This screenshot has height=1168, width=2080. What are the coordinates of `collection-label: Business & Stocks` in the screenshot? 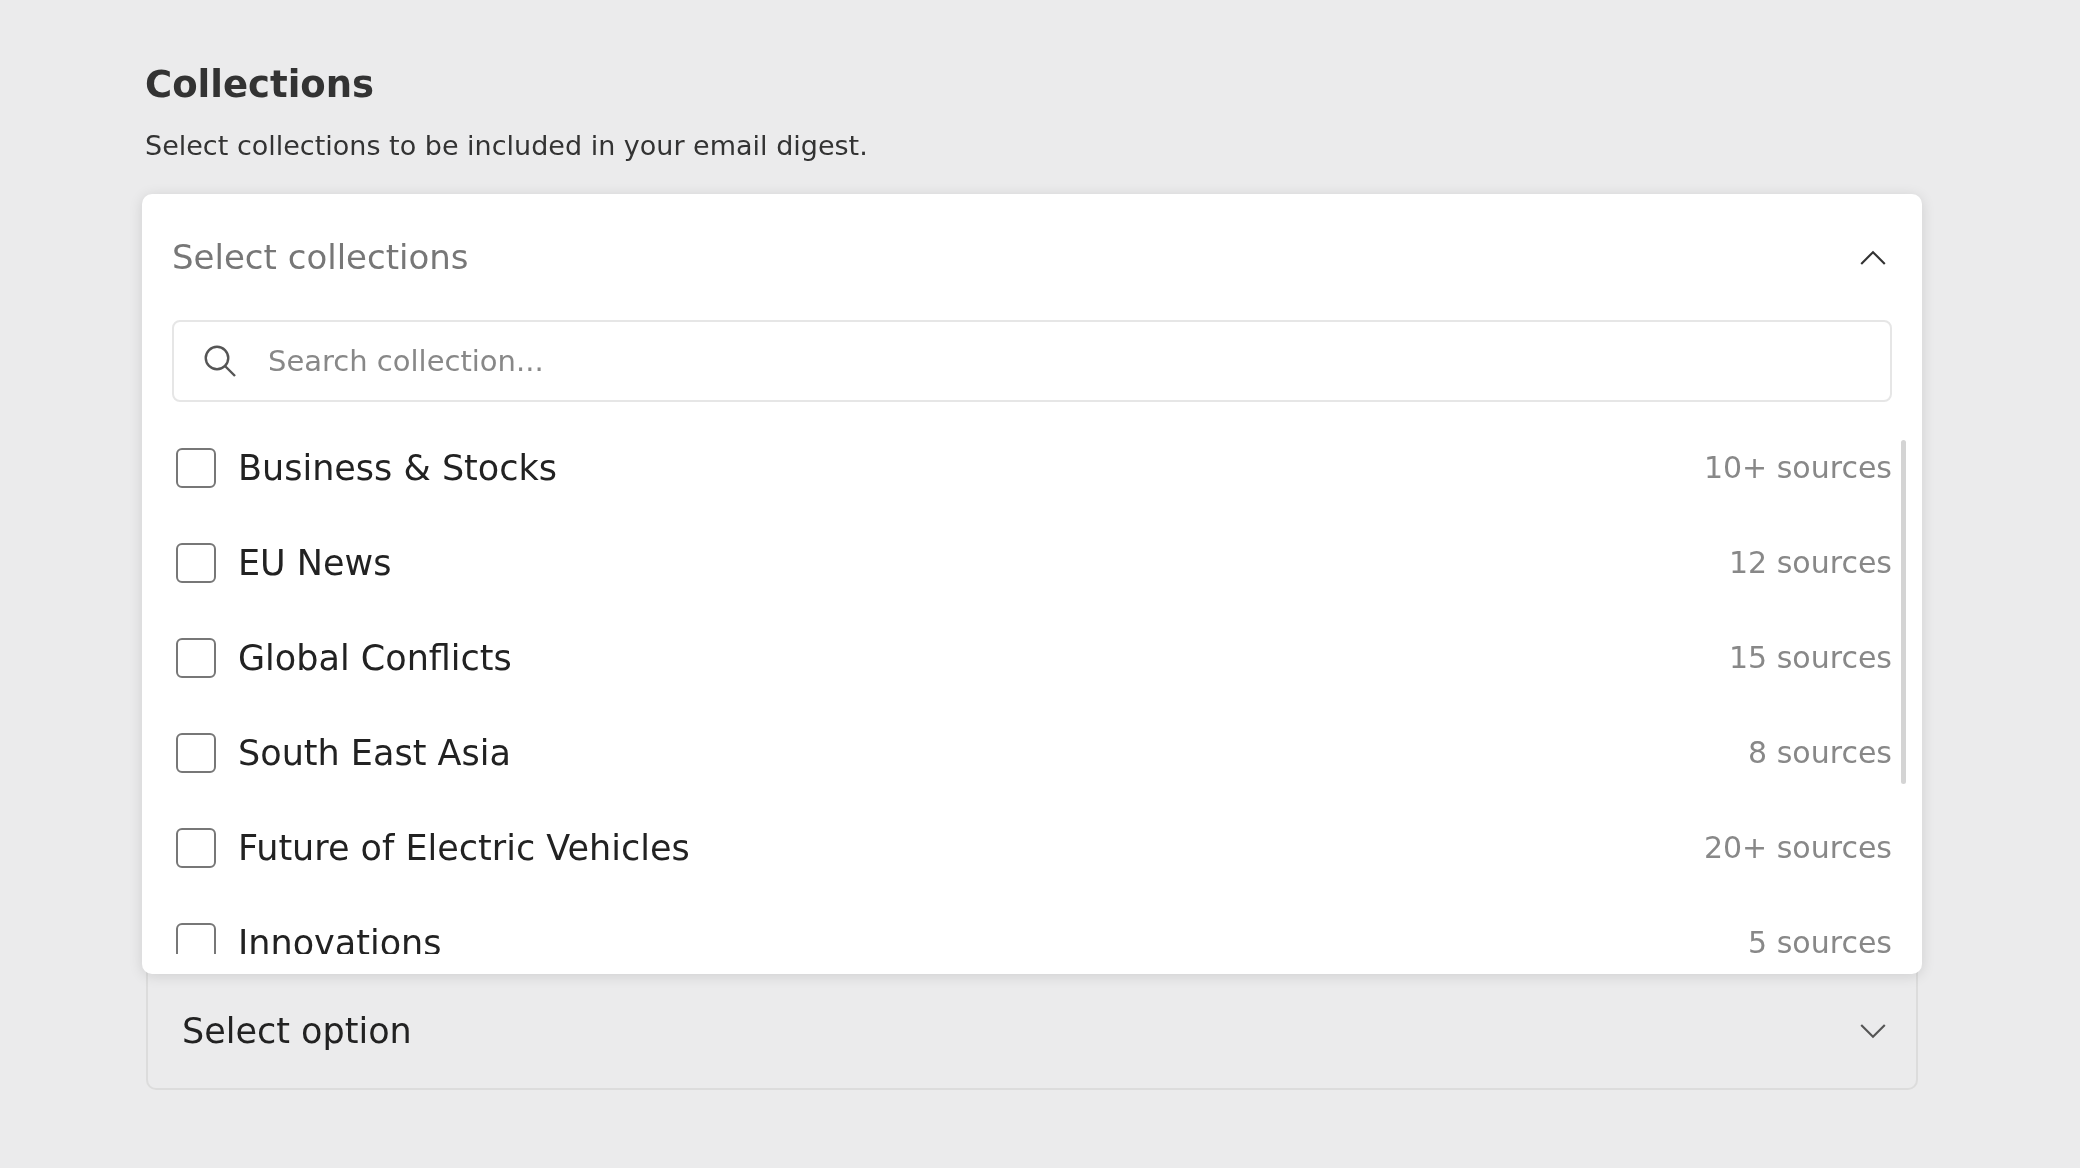 It's located at (397, 467).